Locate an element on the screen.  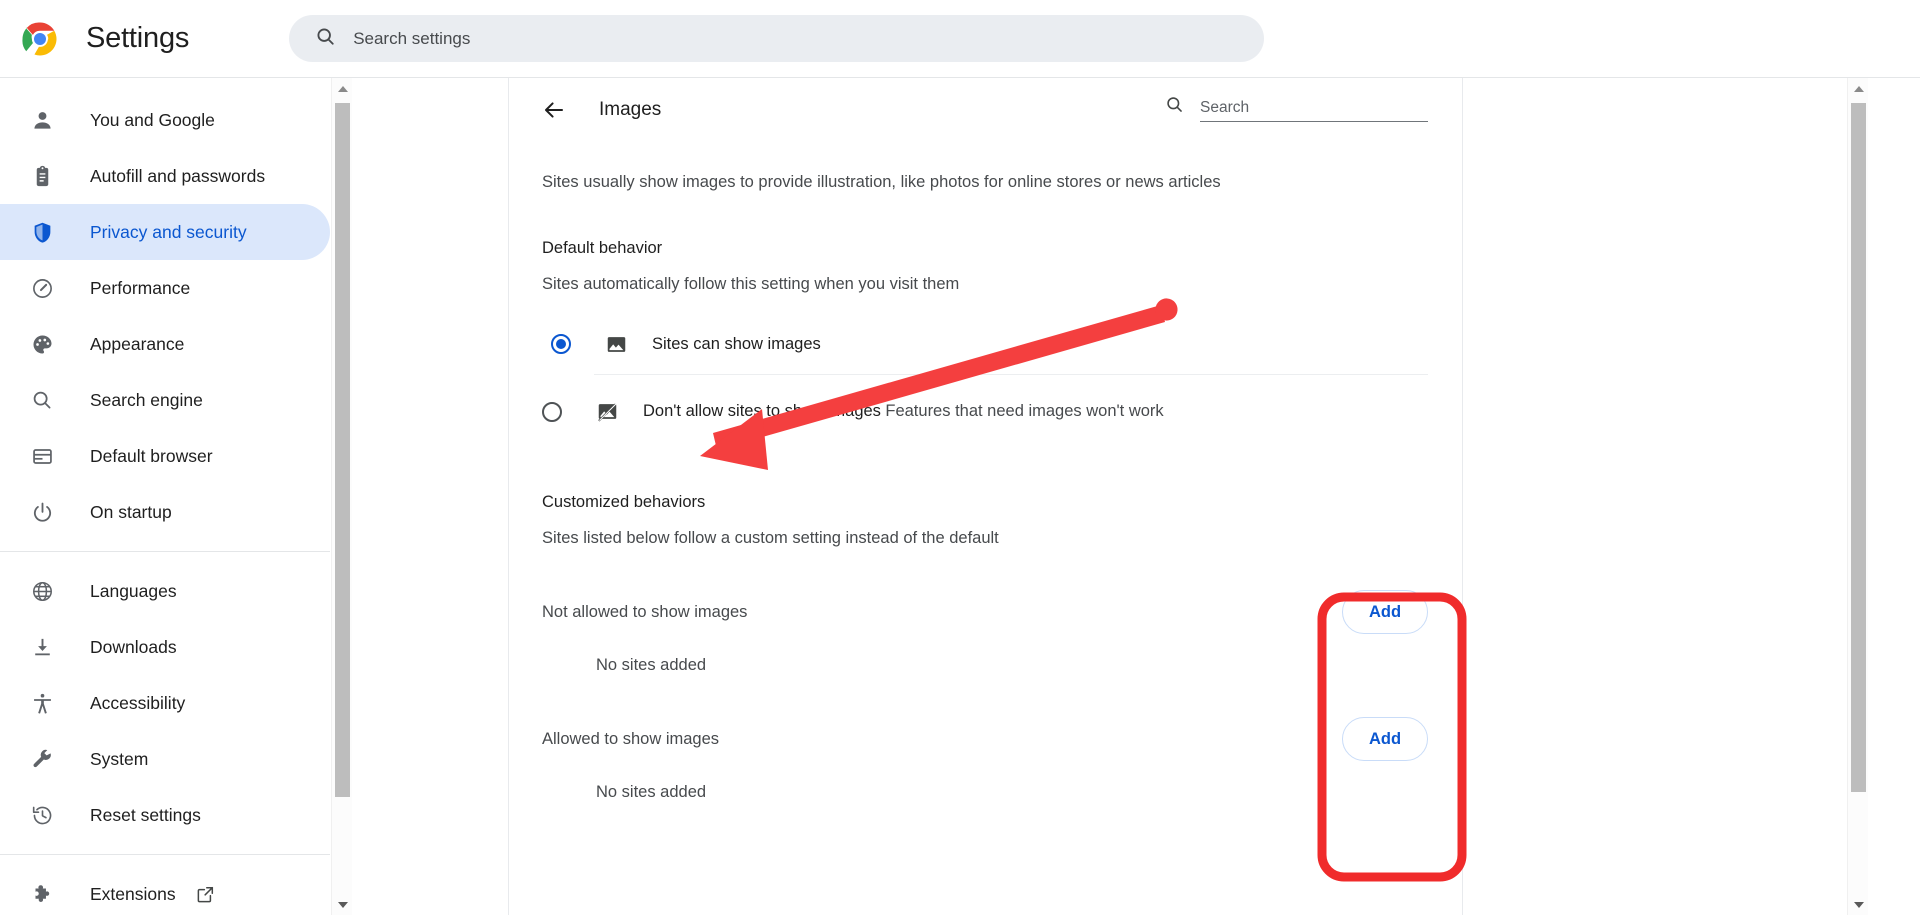
search-settings-placeholder: Search settings is located at coordinates (412, 38).